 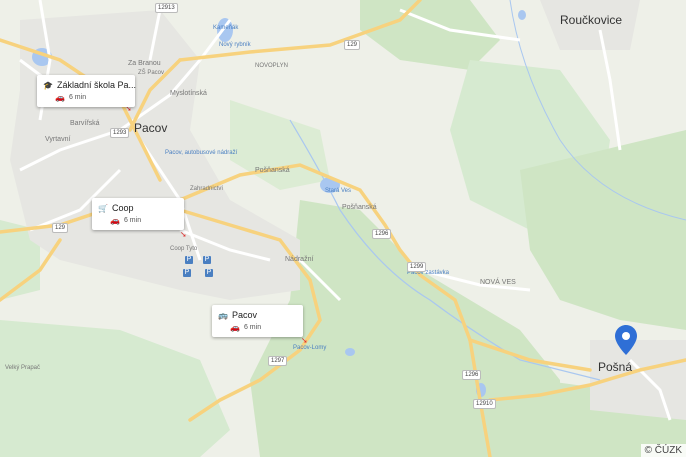 I want to click on poi-label: Stará Ves, so click(x=338, y=191).